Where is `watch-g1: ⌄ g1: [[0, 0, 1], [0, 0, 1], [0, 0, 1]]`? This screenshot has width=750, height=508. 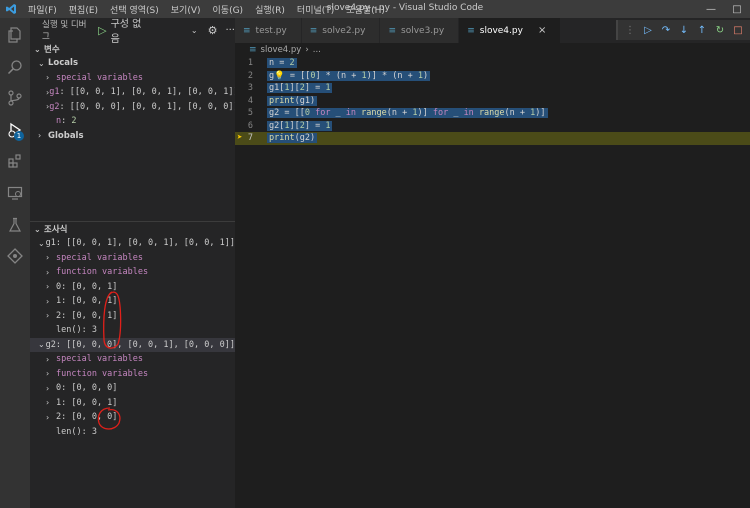
watch-g1: ⌄ g1: [[0, 0, 1], [0, 0, 1], [0, 0, 1]] is located at coordinates (132, 243).